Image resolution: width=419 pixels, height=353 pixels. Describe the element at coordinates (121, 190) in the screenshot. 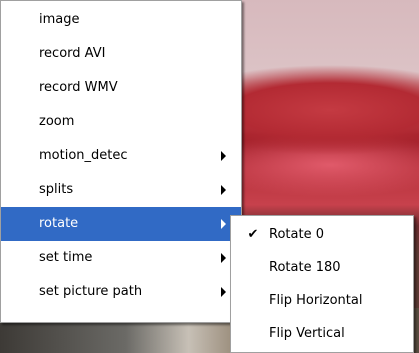

I see `menu-item-splits: splits` at that location.